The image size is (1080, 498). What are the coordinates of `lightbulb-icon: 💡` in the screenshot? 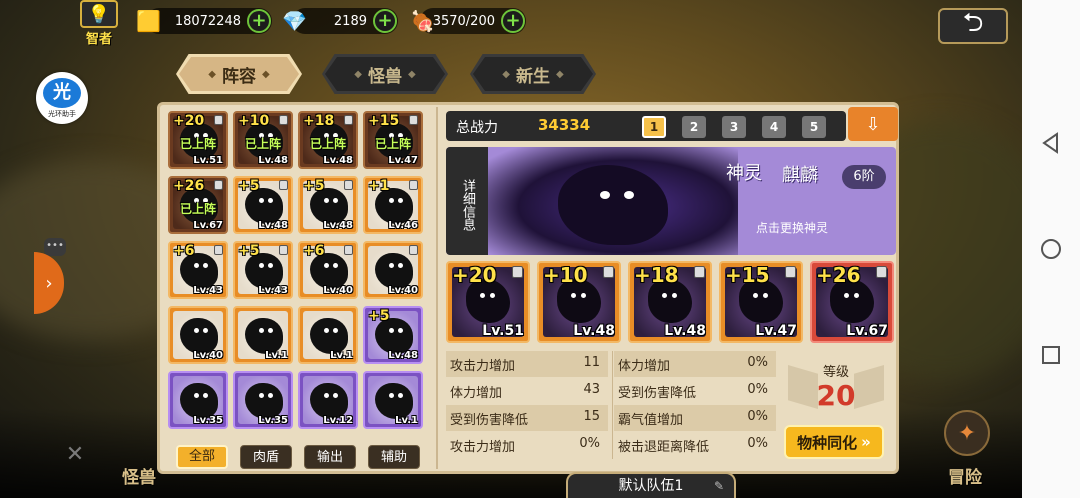 It's located at (99, 14).